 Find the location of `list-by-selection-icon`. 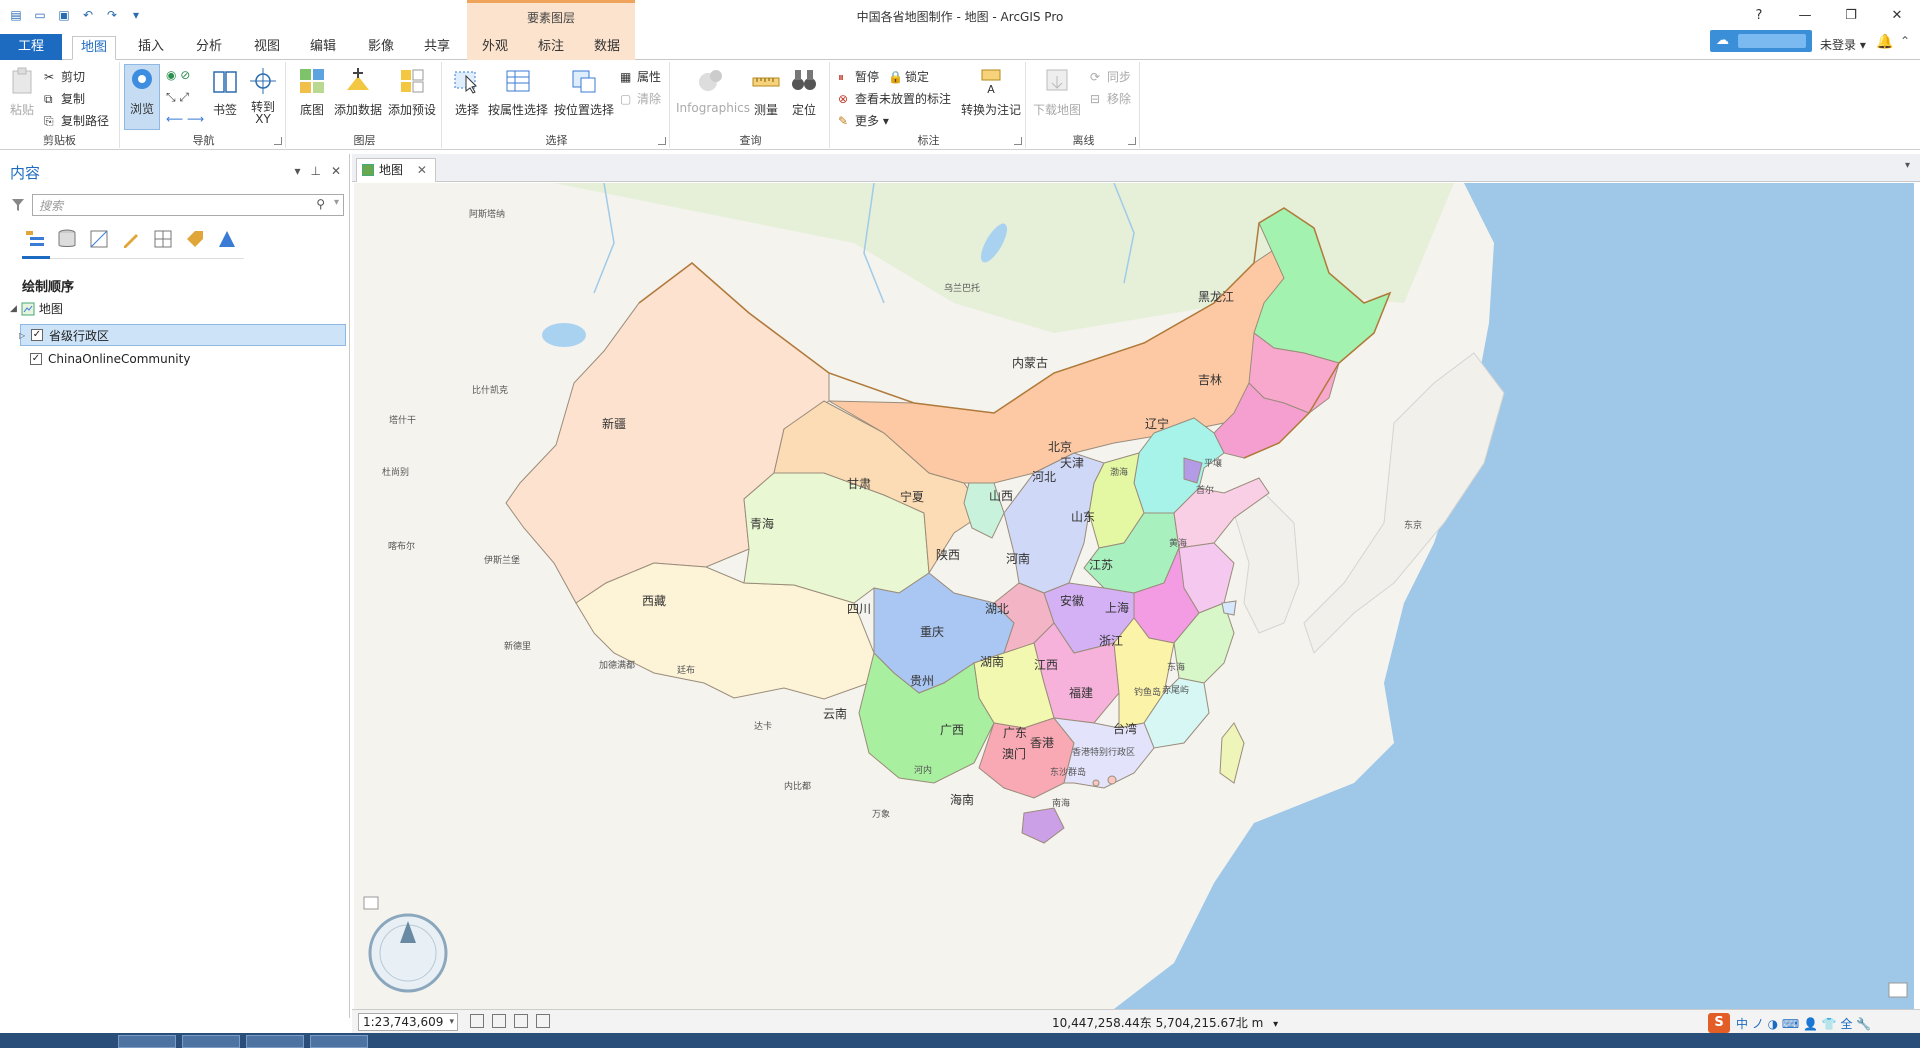

list-by-selection-icon is located at coordinates (99, 239).